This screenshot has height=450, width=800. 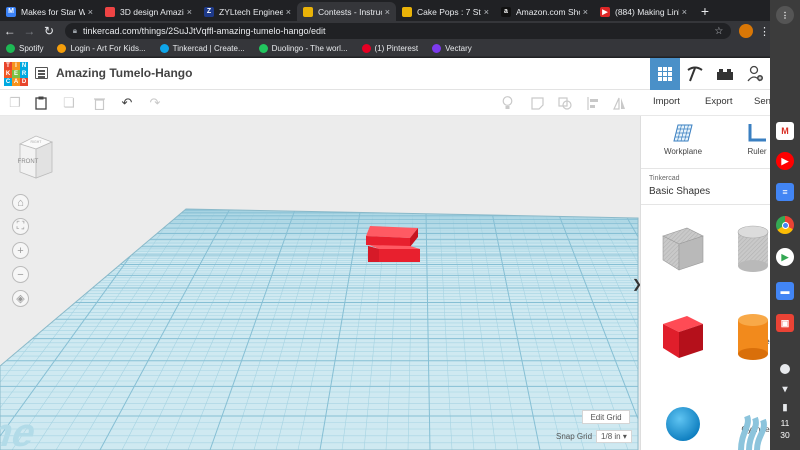 What do you see at coordinates (155, 102) in the screenshot?
I see `redo-icon: ↷` at bounding box center [155, 102].